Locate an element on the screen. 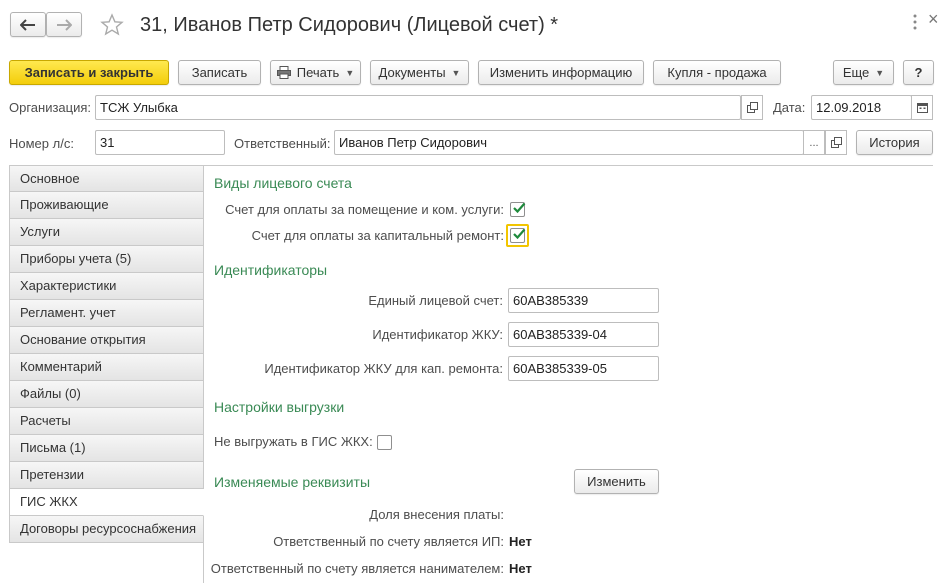 The width and height of the screenshot is (944, 583). change-label: Изменить is located at coordinates (616, 481).